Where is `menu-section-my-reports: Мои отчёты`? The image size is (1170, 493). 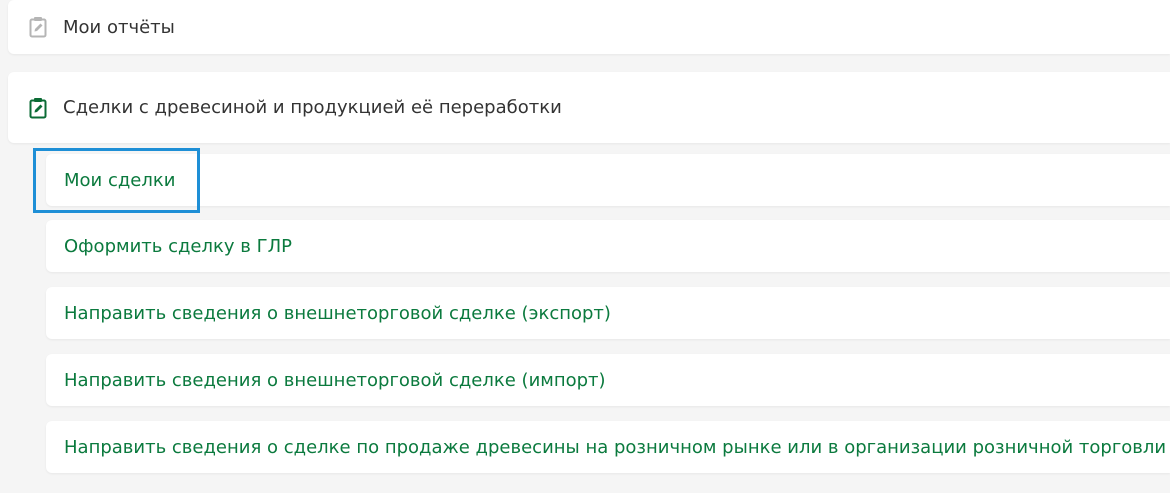 menu-section-my-reports: Мои отчёты is located at coordinates (589, 27).